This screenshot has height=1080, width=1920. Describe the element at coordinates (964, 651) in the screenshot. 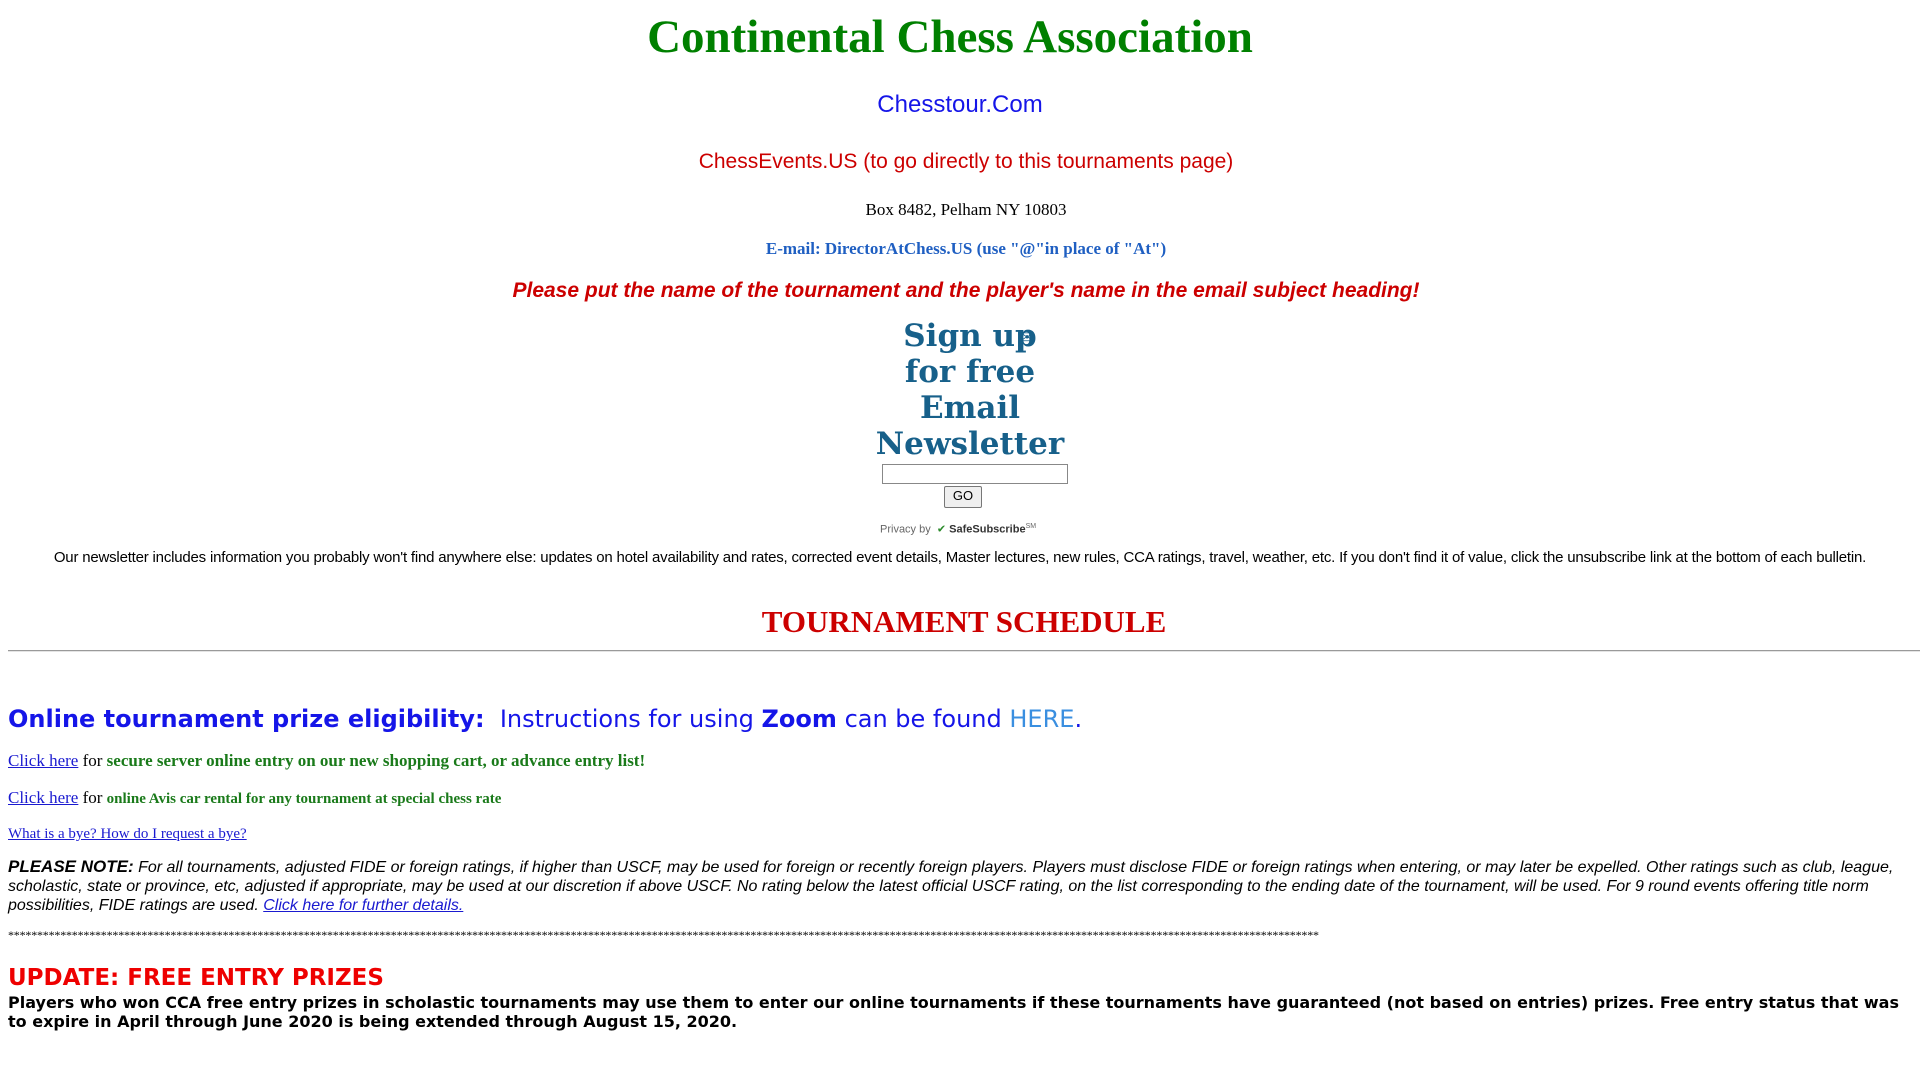

I see `divider` at that location.